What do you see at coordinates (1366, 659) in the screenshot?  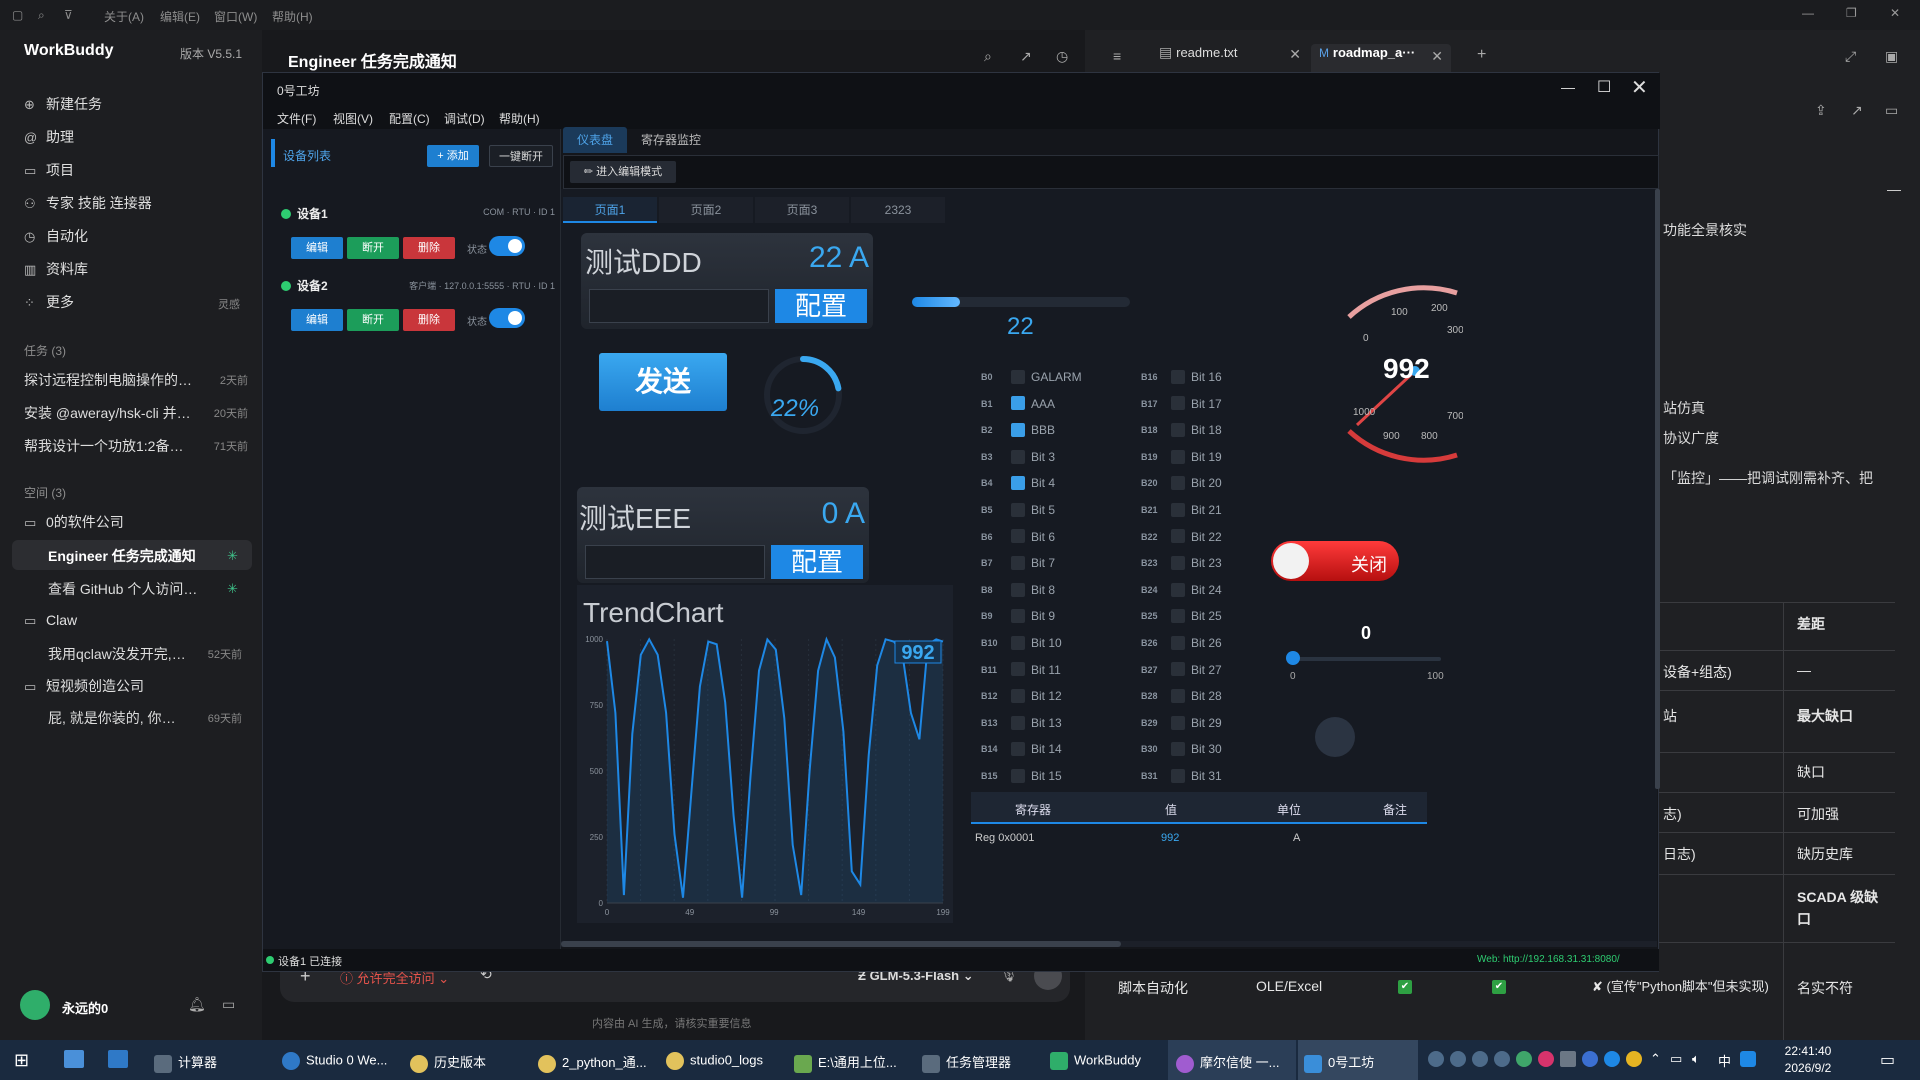 I see `slider-track` at bounding box center [1366, 659].